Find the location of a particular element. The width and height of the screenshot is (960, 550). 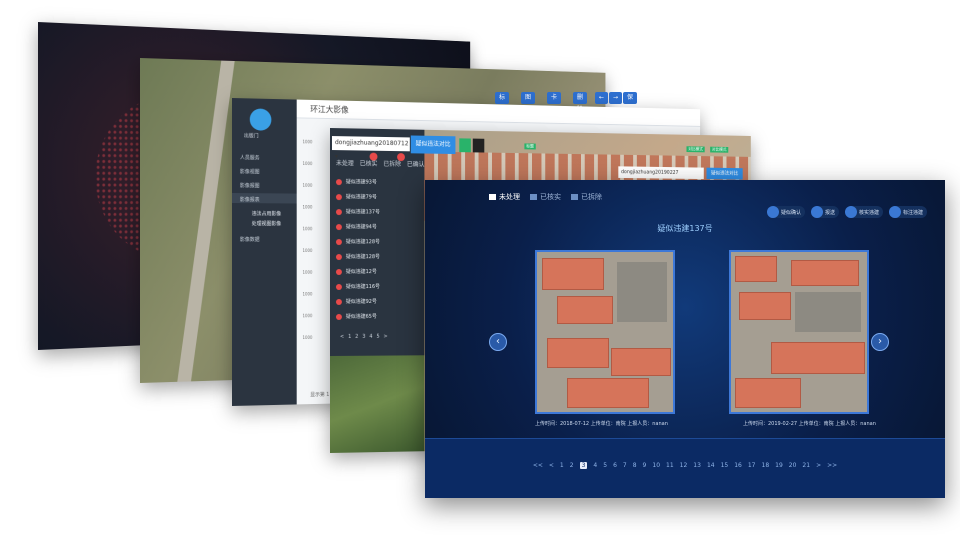

compare-date-select: dongjiazhuang20190227 is located at coordinates (661, 173).